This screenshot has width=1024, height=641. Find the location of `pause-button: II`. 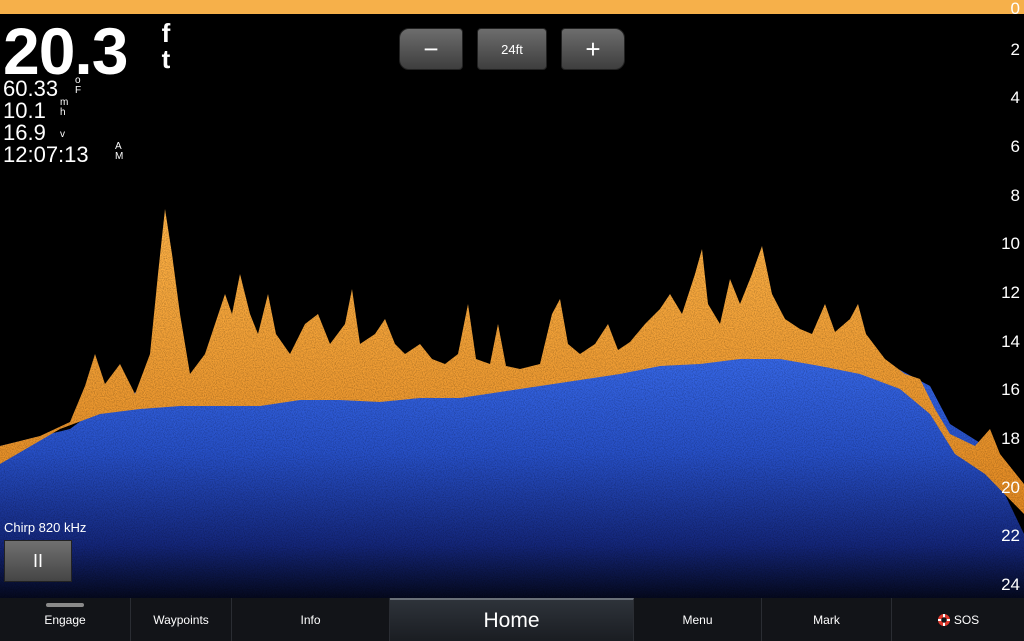

pause-button: II is located at coordinates (38, 561).